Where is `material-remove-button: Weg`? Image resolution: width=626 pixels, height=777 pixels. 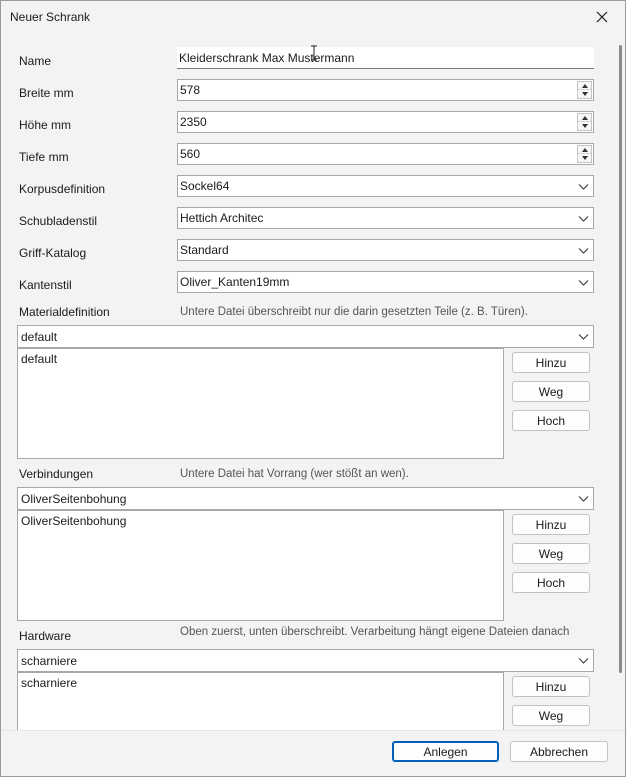 material-remove-button: Weg is located at coordinates (551, 391).